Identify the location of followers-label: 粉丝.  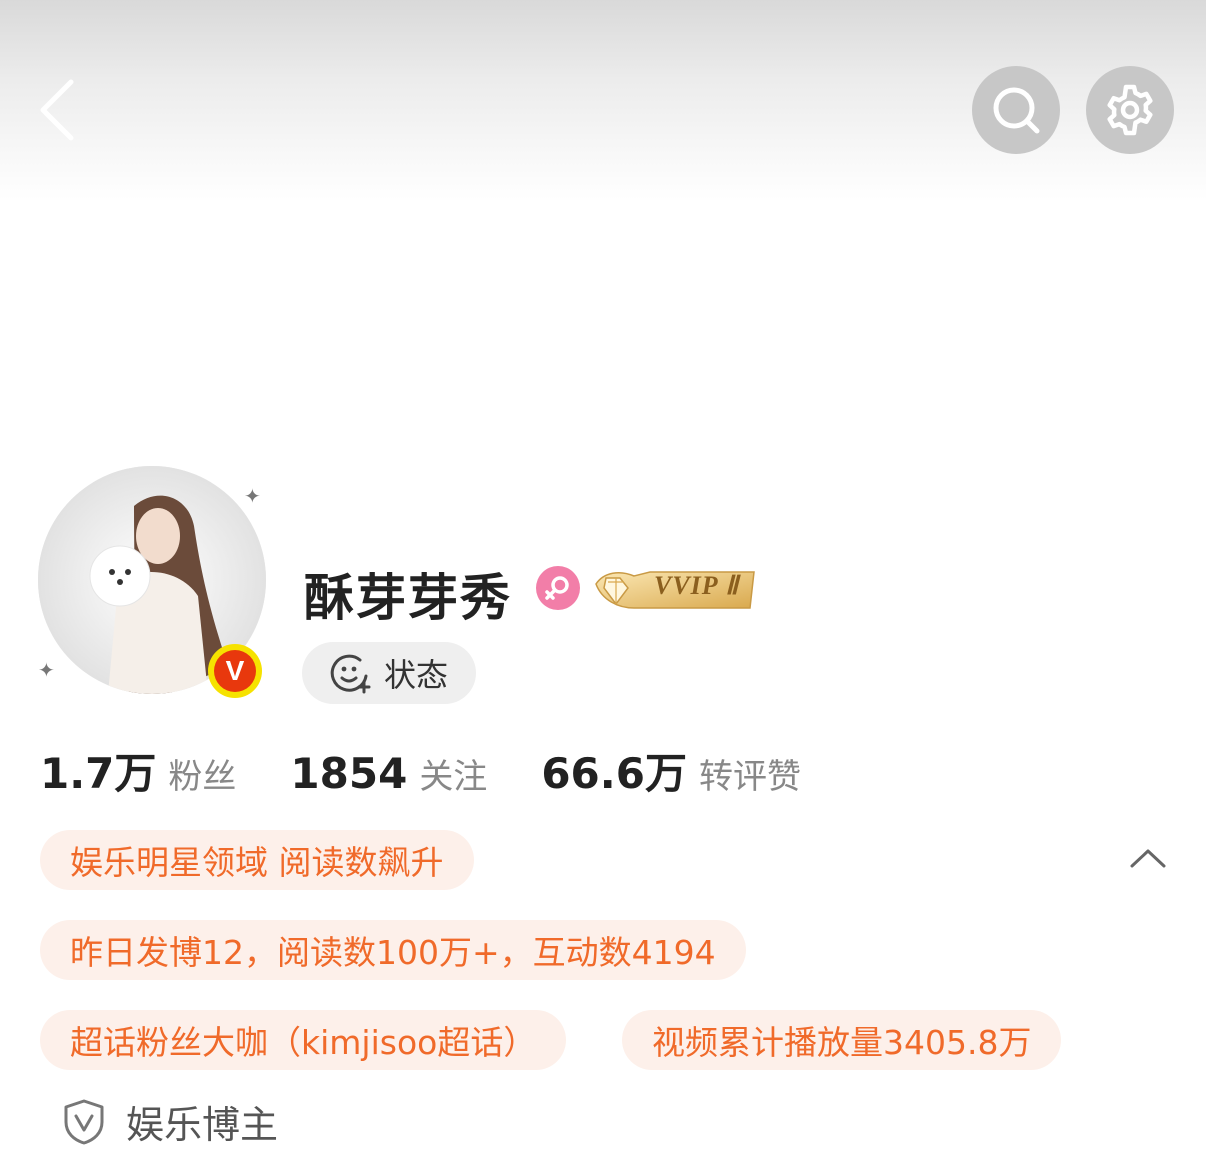
(202, 777).